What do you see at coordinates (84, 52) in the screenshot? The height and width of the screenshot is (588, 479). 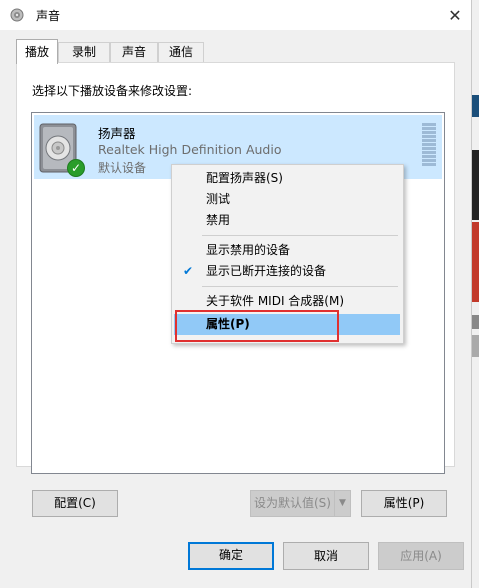 I see `tab-recording: 录制` at bounding box center [84, 52].